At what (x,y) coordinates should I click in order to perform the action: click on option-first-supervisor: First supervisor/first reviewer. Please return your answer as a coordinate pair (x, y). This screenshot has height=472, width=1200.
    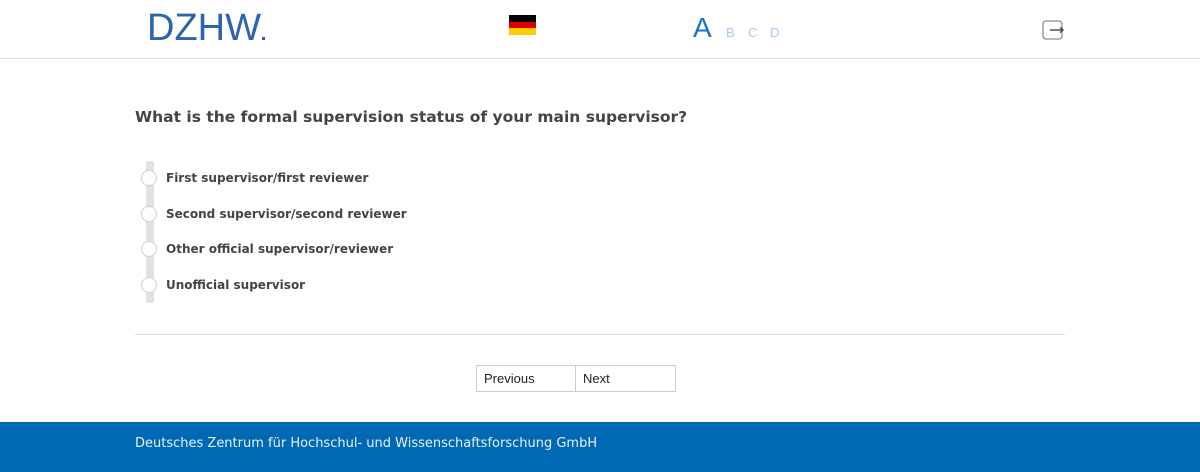
    Looking at the image, I should click on (254, 178).